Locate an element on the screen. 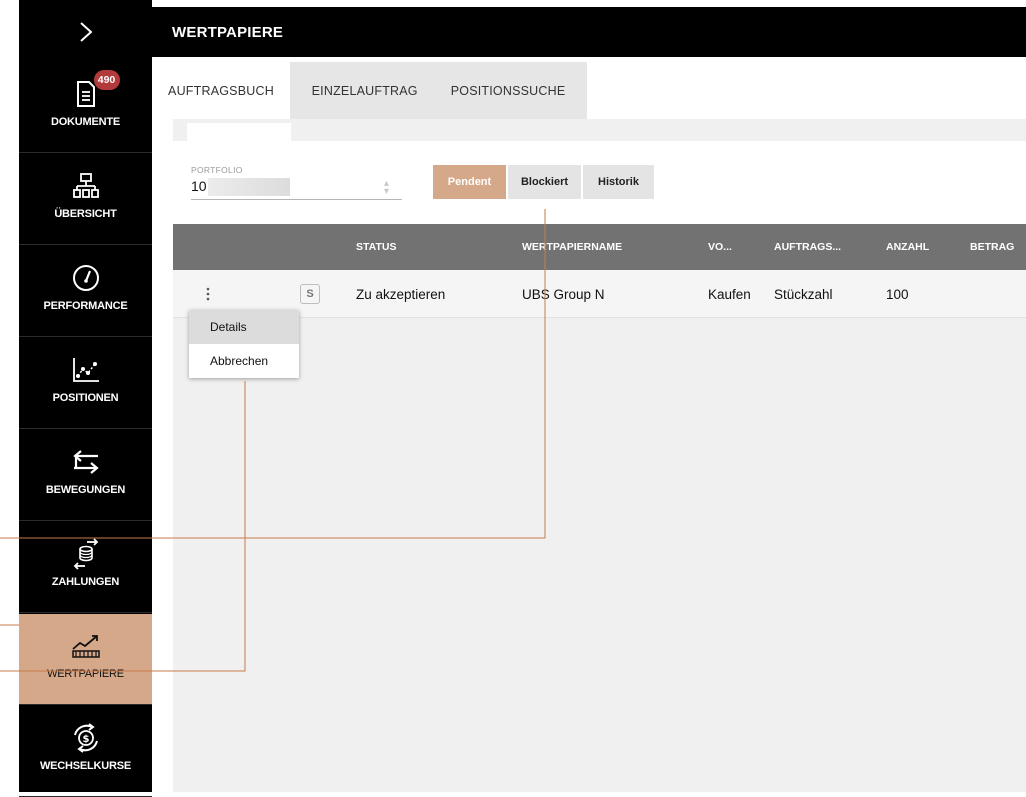 The image size is (1026, 797). sidebar-item-dokumente: 490 DOKUMENTE is located at coordinates (85, 107).